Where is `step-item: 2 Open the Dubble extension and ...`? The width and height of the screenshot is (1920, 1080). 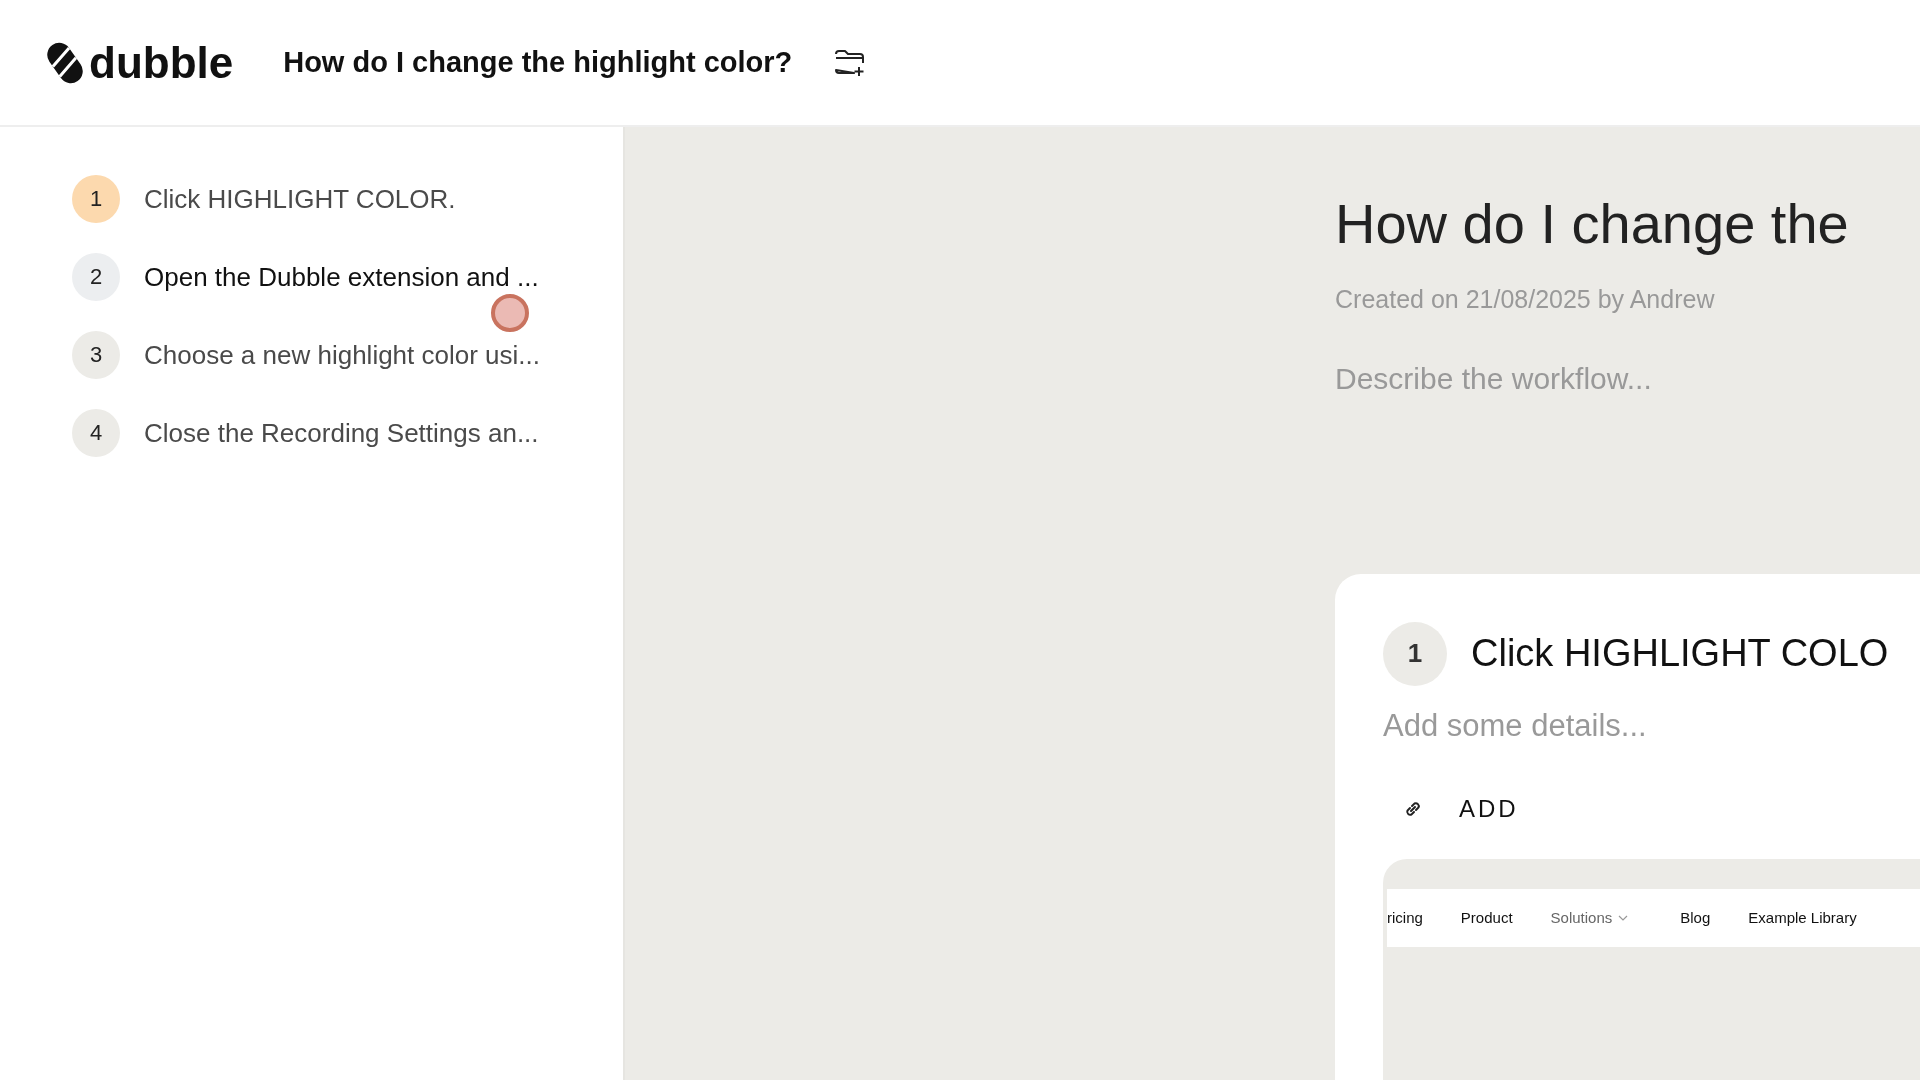
step-item: 2 Open the Dubble extension and ... is located at coordinates (347, 277).